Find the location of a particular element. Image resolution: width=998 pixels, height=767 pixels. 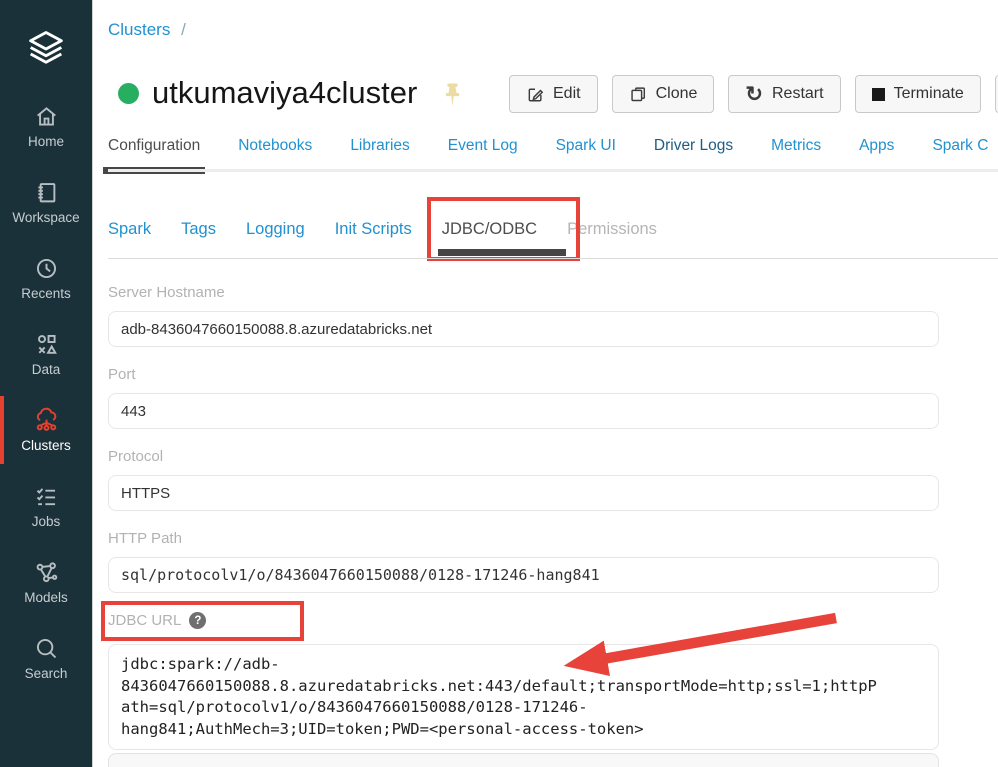

sidebar-item-jobs: Jobs is located at coordinates (46, 506).